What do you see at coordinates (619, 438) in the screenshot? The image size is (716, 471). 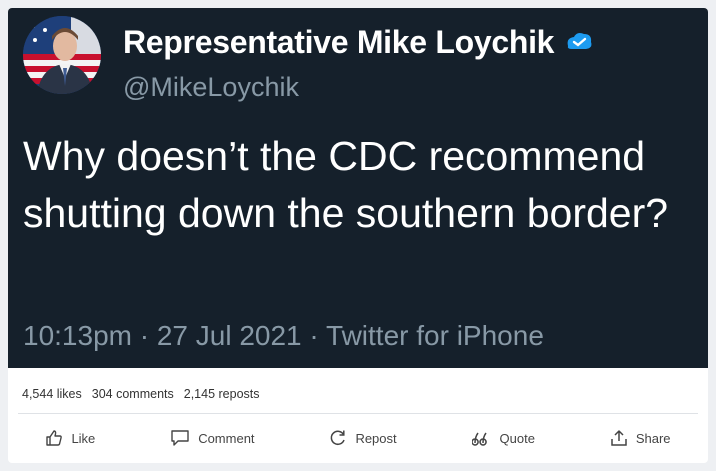 I see `share-icon` at bounding box center [619, 438].